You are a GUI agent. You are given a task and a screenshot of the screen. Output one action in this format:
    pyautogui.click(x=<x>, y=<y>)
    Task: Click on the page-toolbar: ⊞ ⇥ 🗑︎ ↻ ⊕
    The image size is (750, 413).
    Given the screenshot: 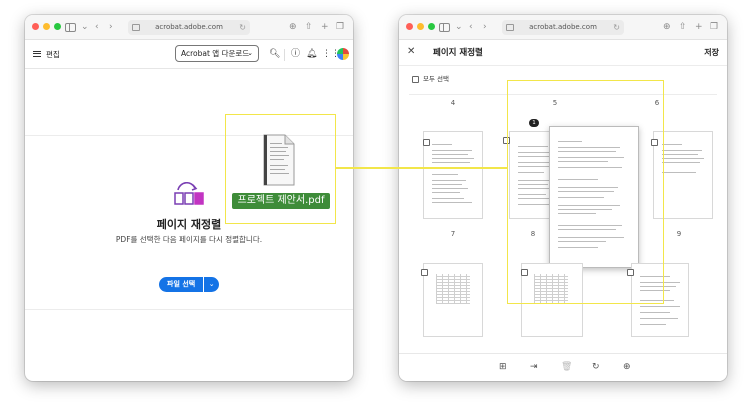 What is the action you would take?
    pyautogui.click(x=563, y=367)
    